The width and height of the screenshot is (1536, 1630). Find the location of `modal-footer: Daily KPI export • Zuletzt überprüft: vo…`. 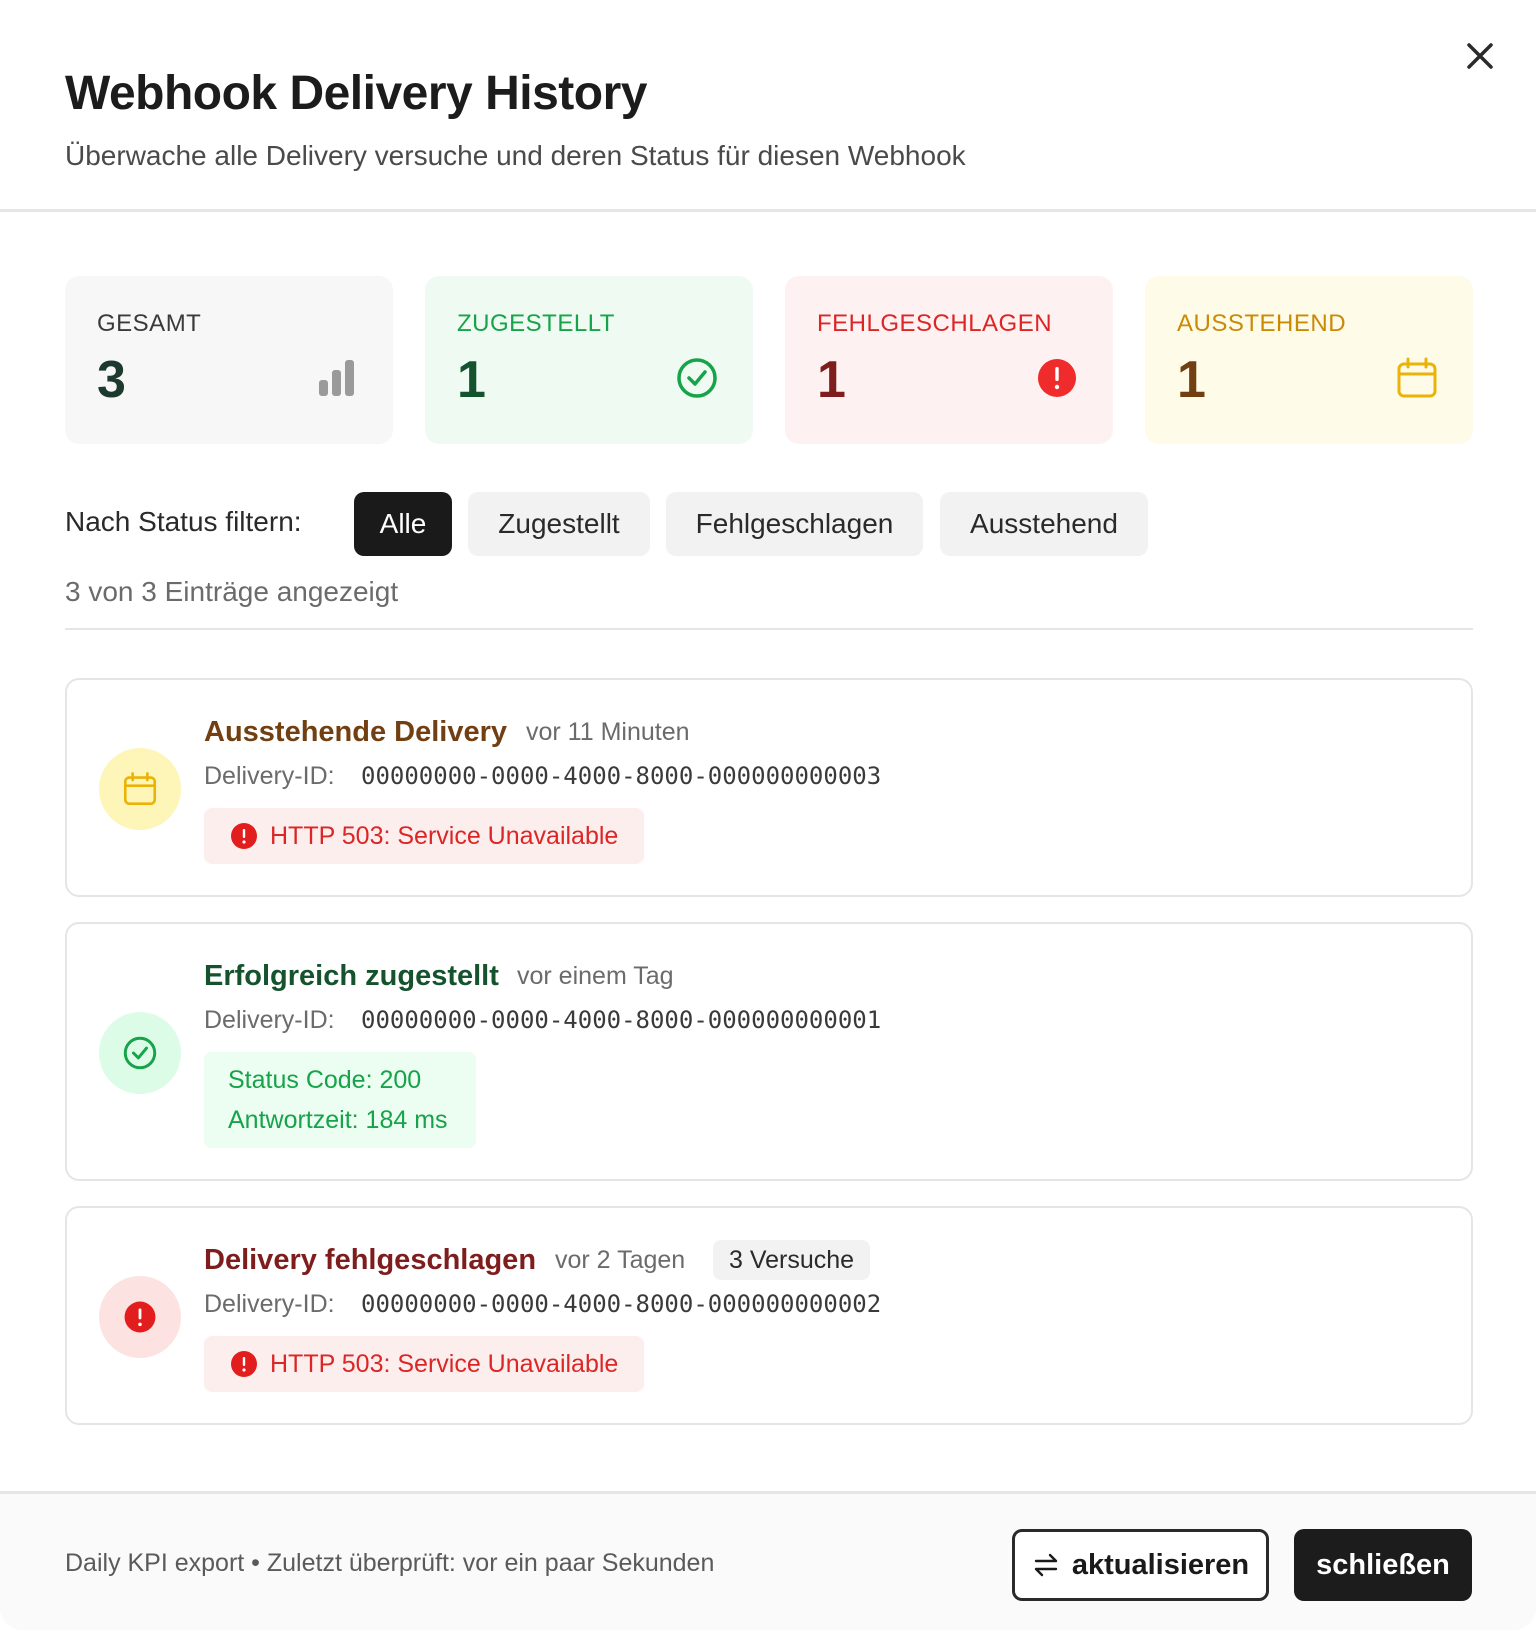

modal-footer: Daily KPI export • Zuletzt überprüft: vo… is located at coordinates (768, 1560).